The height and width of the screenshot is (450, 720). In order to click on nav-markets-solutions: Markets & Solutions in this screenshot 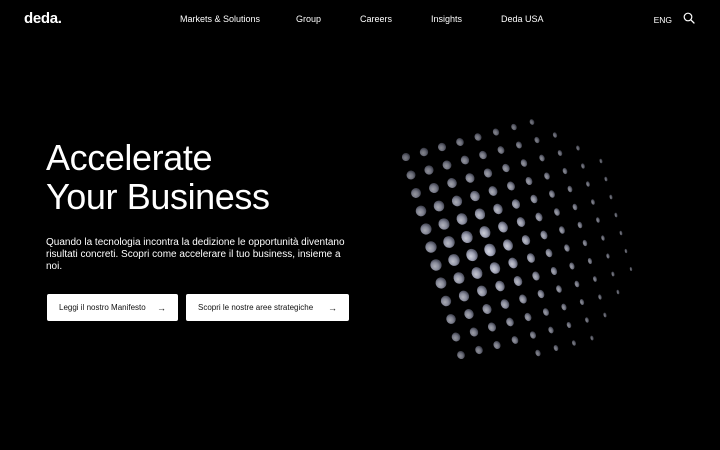, I will do `click(220, 19)`.